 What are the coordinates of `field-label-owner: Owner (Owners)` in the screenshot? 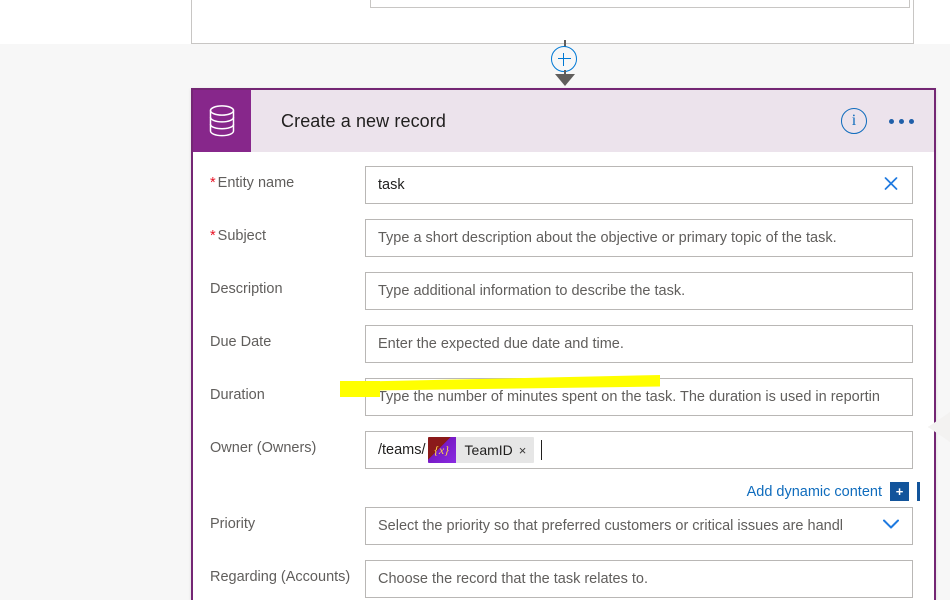 It's located at (263, 448).